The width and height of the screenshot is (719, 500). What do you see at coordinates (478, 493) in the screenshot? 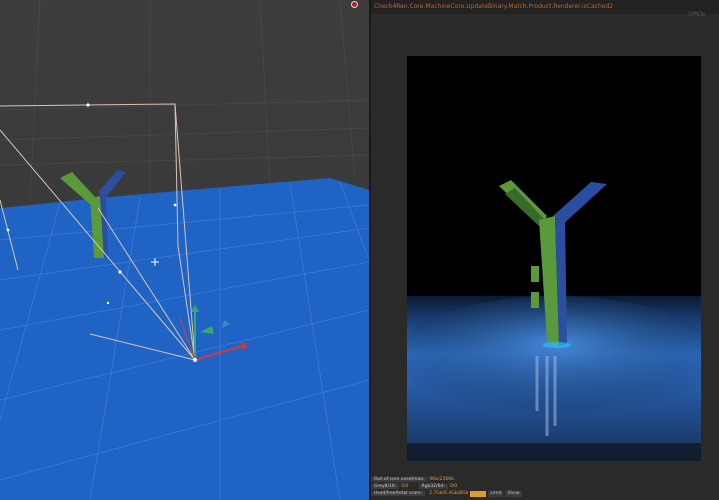
I see `toolbar-button` at bounding box center [478, 493].